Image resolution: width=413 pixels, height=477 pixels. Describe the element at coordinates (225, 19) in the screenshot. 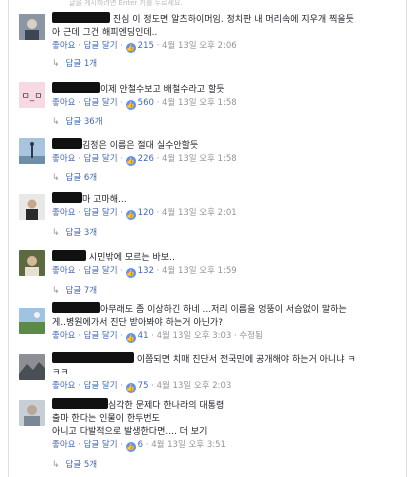

I see `comment-text: 진심 이 정도면 알츠하이머임. 정치판 내 머리속에 지우개 찍을듯` at that location.